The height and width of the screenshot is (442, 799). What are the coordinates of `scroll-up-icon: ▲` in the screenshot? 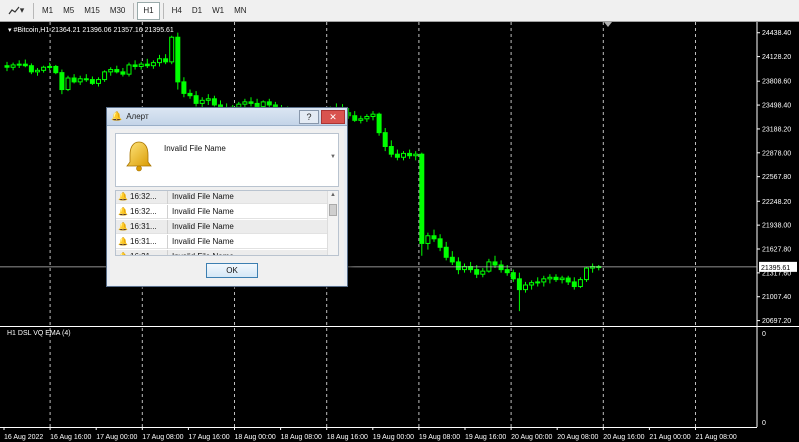 It's located at (333, 195).